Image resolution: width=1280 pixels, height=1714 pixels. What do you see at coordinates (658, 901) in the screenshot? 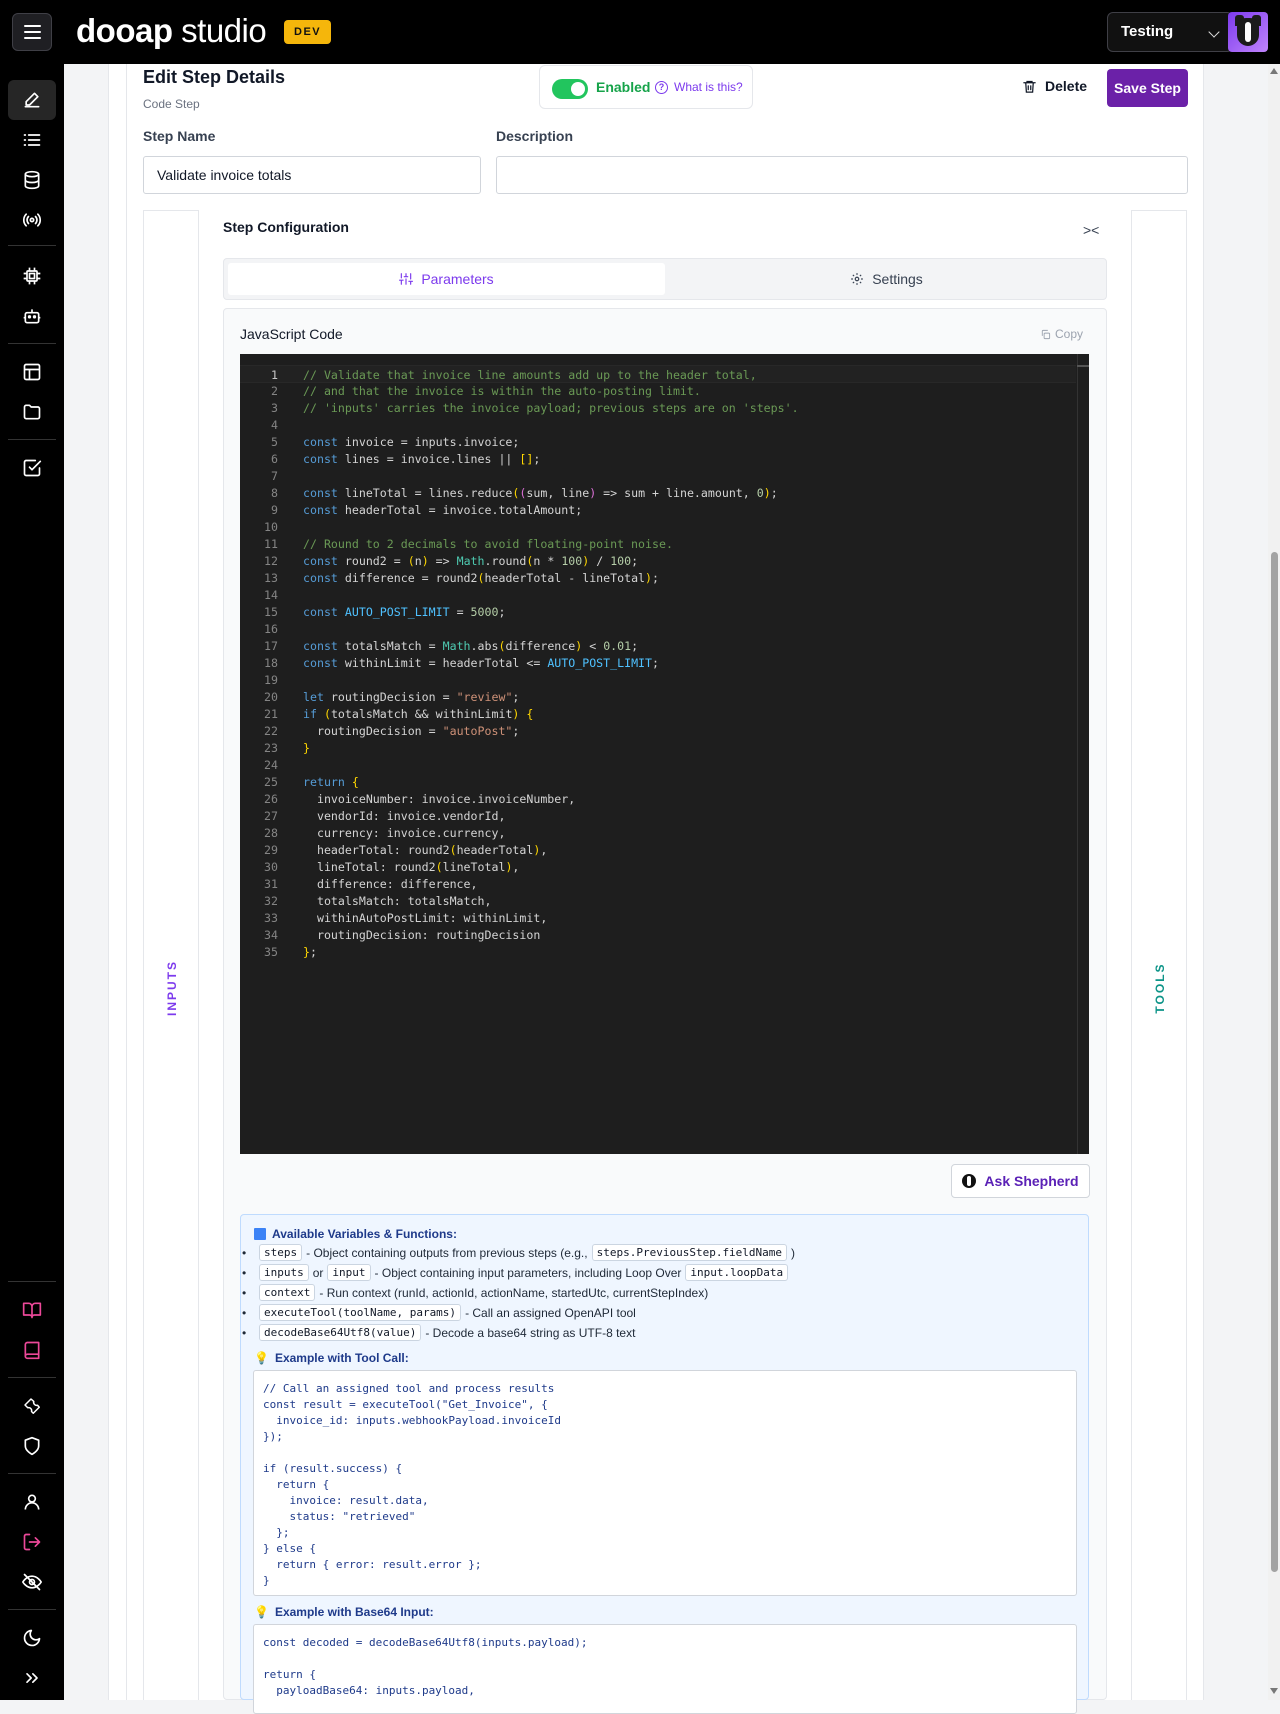
I see `code-line: 32 totalsMatch: totalsMatch,` at bounding box center [658, 901].